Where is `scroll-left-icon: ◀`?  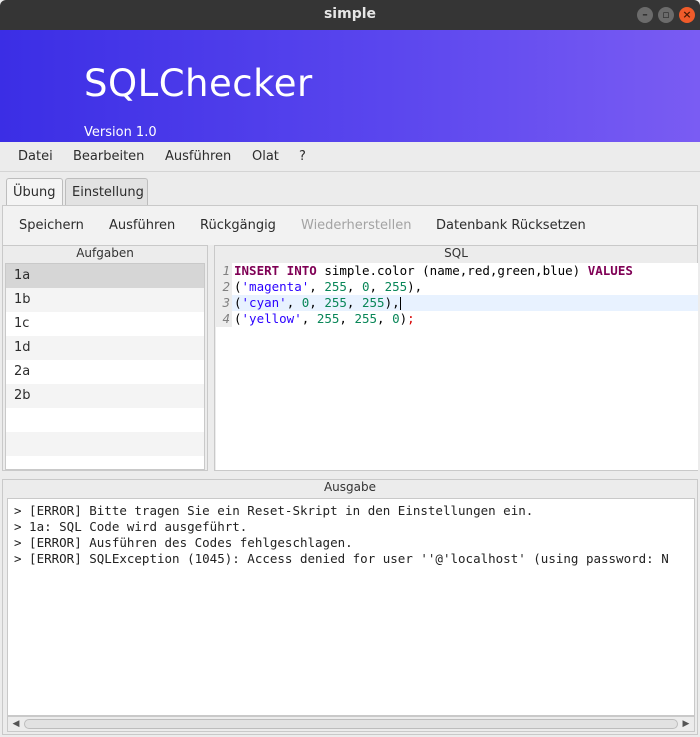 scroll-left-icon: ◀ is located at coordinates (16, 724).